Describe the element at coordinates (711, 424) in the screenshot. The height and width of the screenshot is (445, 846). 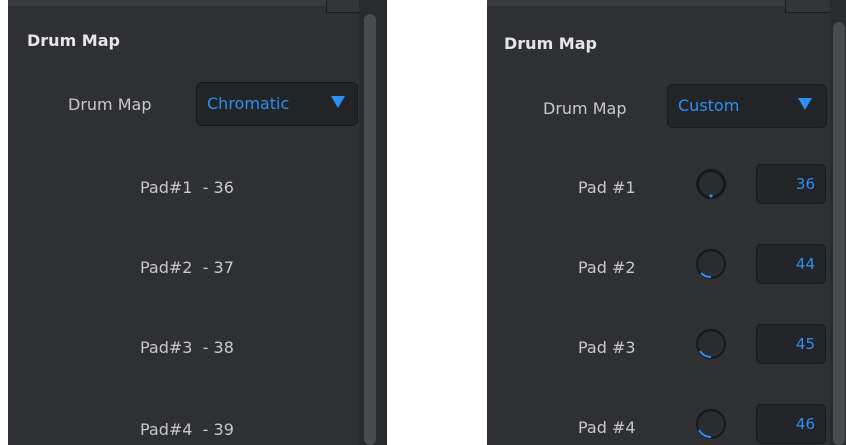
I see `pad-4-knob` at that location.